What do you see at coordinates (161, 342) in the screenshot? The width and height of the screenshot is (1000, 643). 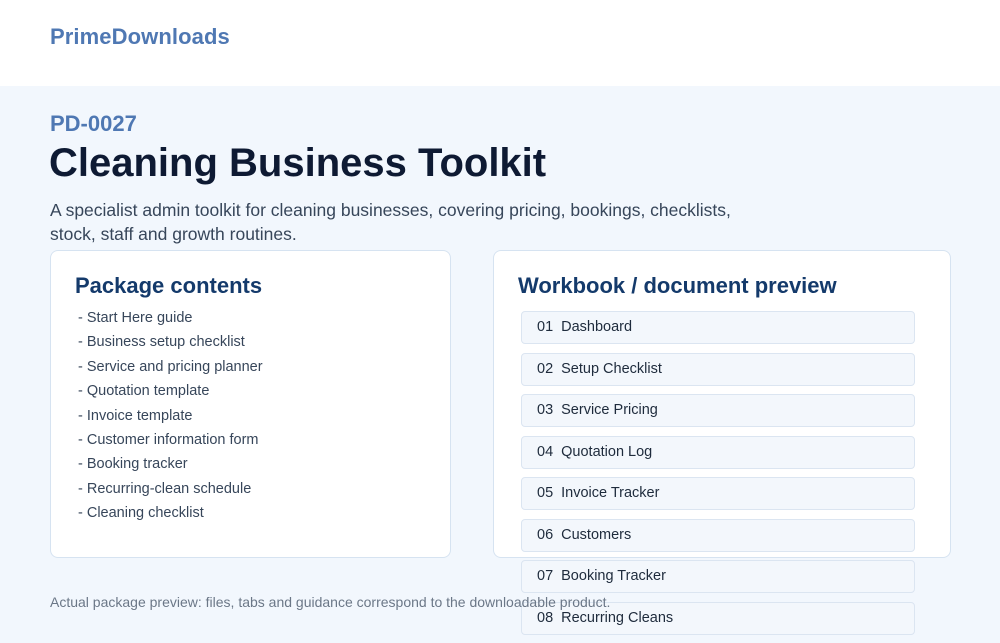 I see `contents-item: - Business setup checklist` at bounding box center [161, 342].